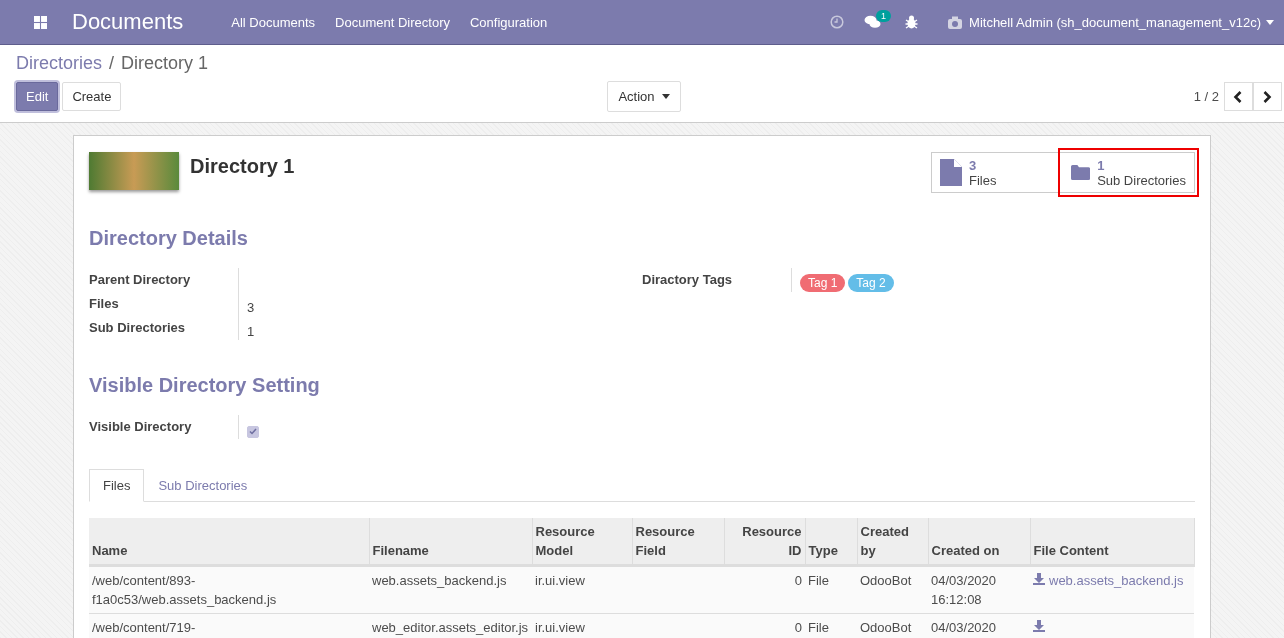  Describe the element at coordinates (205, 385) in the screenshot. I see `section-heading: Visible Directory Setting` at that location.